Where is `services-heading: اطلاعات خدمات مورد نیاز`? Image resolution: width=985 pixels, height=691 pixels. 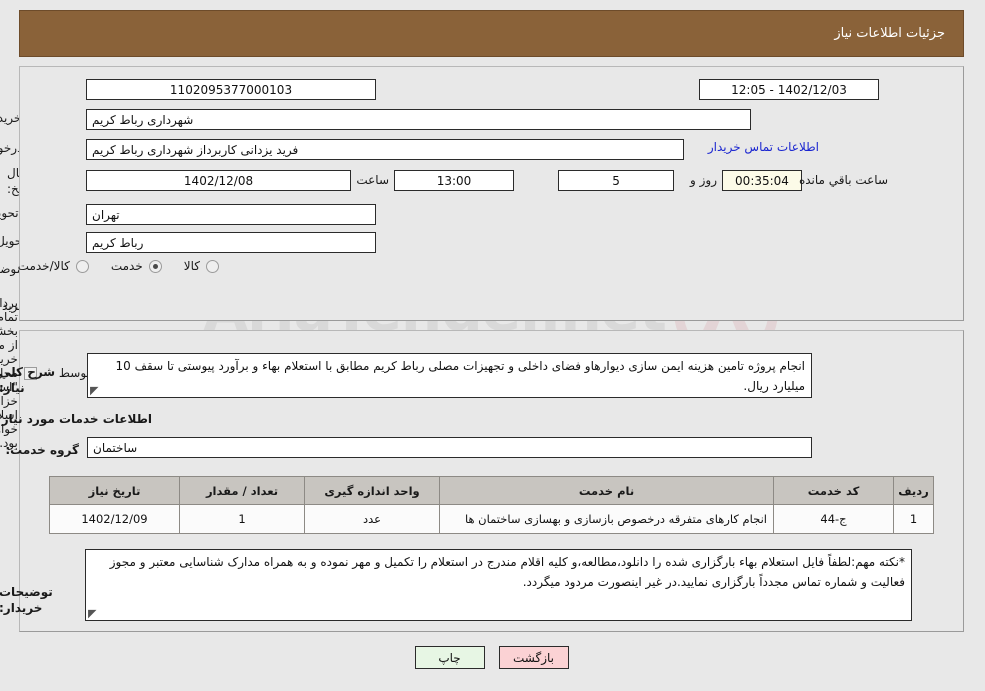
services-heading: اطلاعات خدمات مورد نیاز is located at coordinates (77, 419).